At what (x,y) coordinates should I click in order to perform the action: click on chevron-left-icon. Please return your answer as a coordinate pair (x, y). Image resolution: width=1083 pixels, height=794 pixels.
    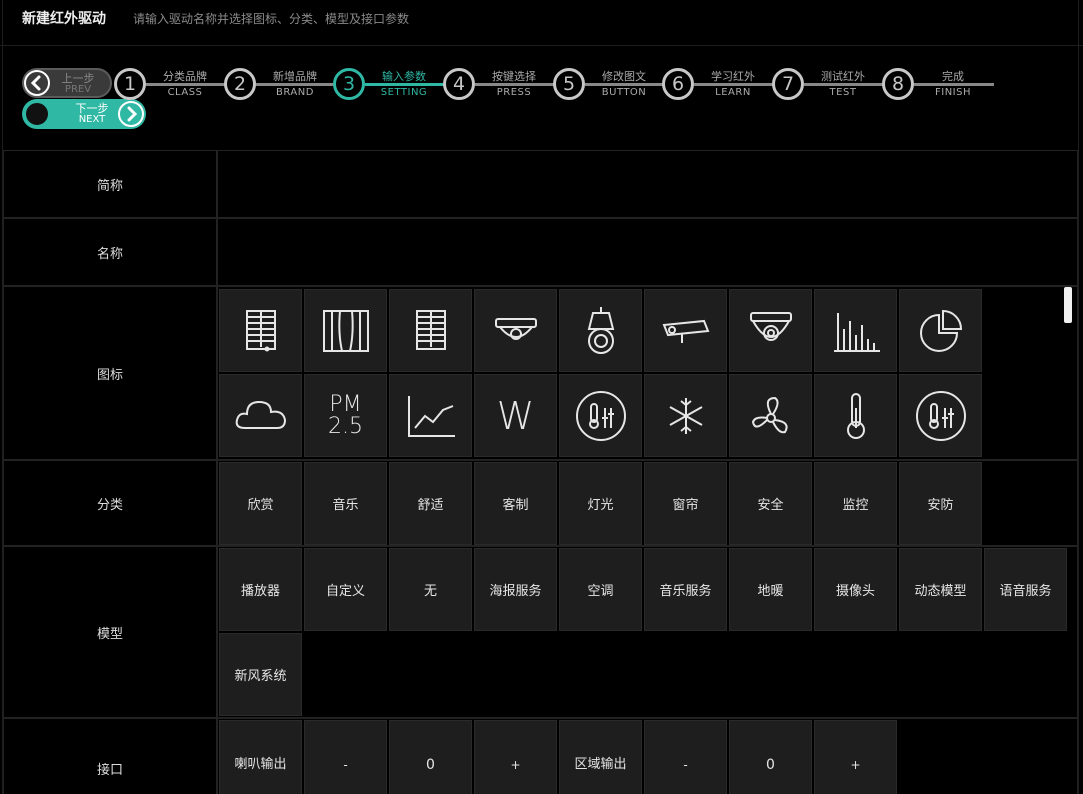
    Looking at the image, I should click on (37, 83).